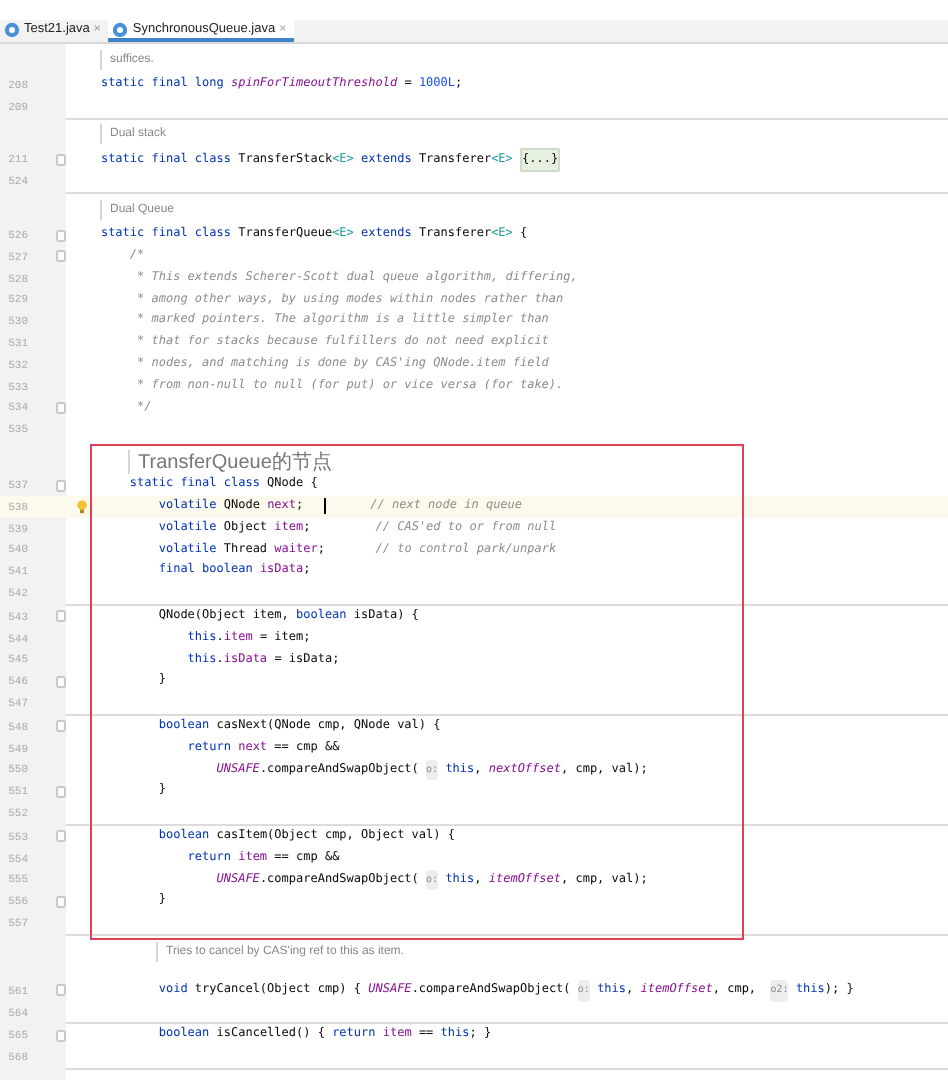 This screenshot has width=948, height=1080. I want to click on file-icon, so click(120, 29).